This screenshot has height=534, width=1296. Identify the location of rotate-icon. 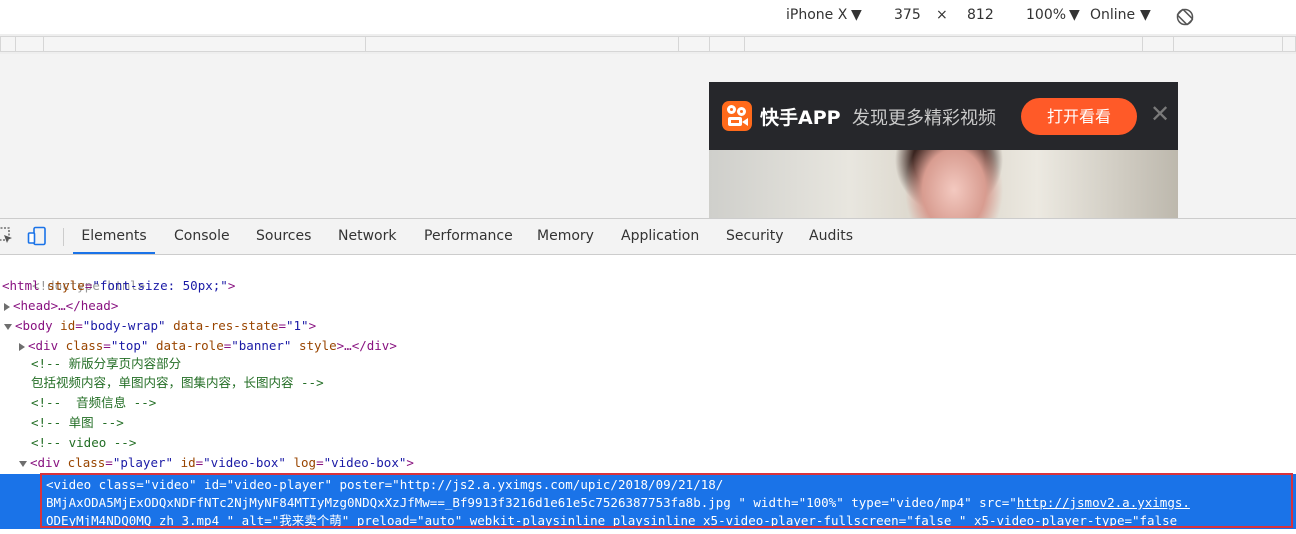
(1185, 17).